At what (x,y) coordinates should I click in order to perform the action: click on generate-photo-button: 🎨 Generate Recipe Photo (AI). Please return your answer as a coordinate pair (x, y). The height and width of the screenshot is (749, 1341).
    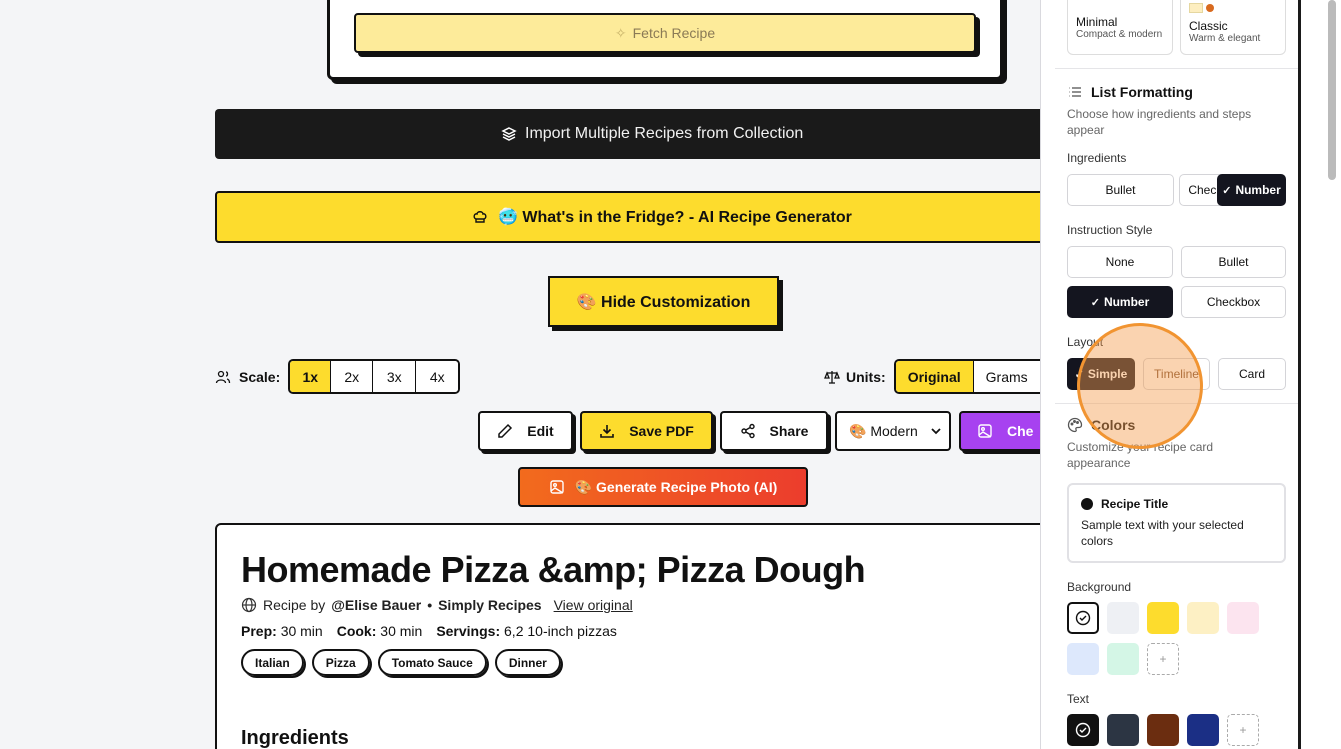
    Looking at the image, I should click on (663, 487).